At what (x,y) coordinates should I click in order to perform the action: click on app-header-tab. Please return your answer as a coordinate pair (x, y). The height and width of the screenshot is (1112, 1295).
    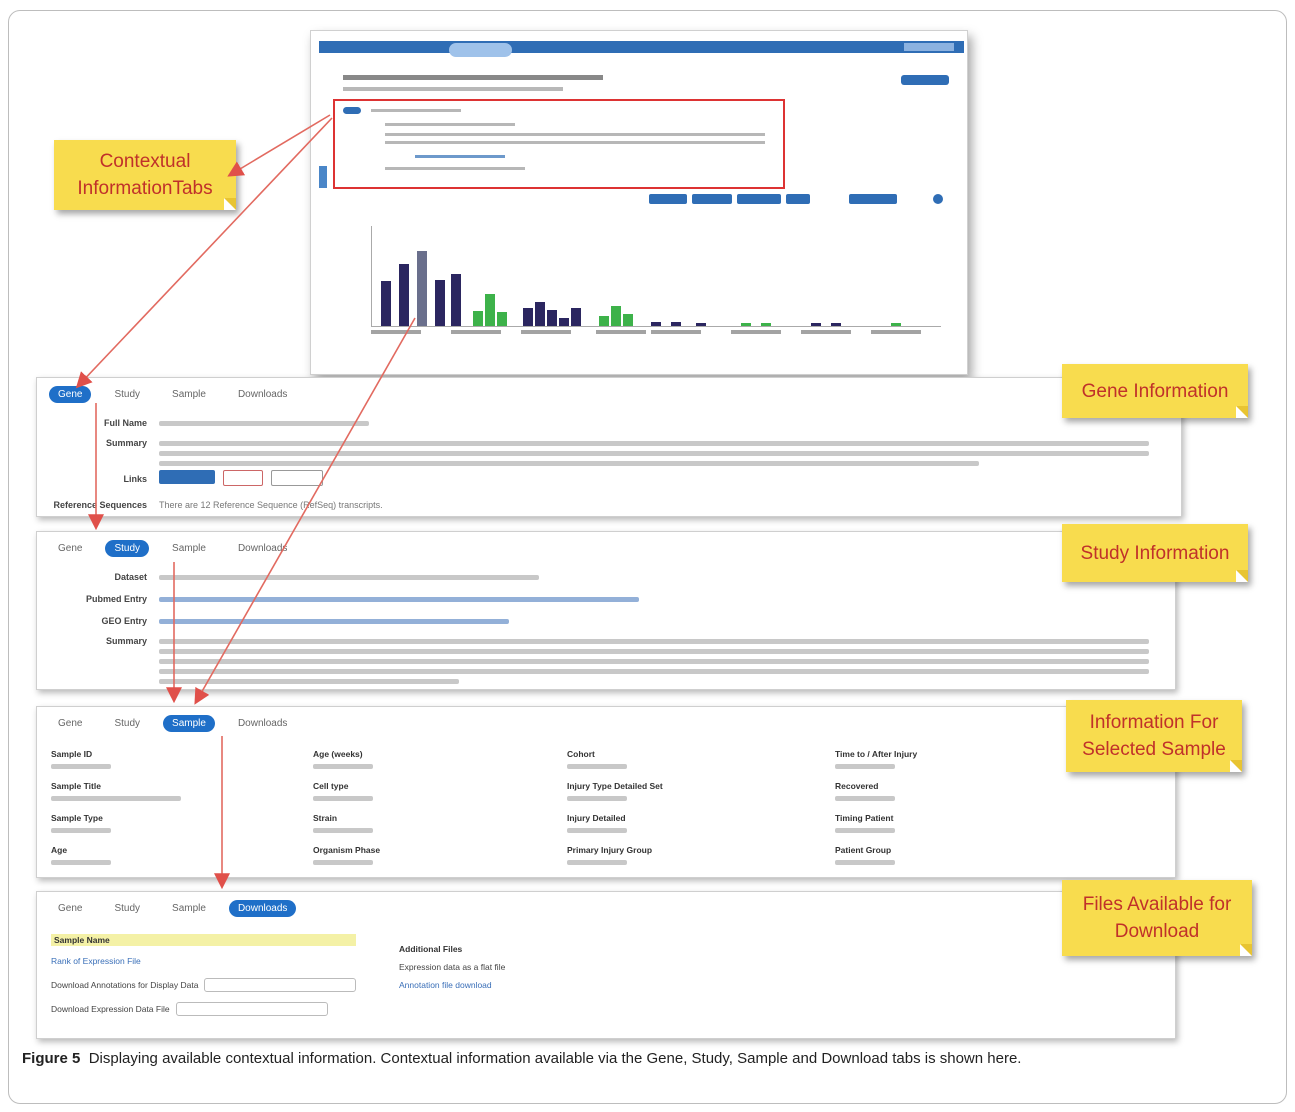
    Looking at the image, I should click on (480, 50).